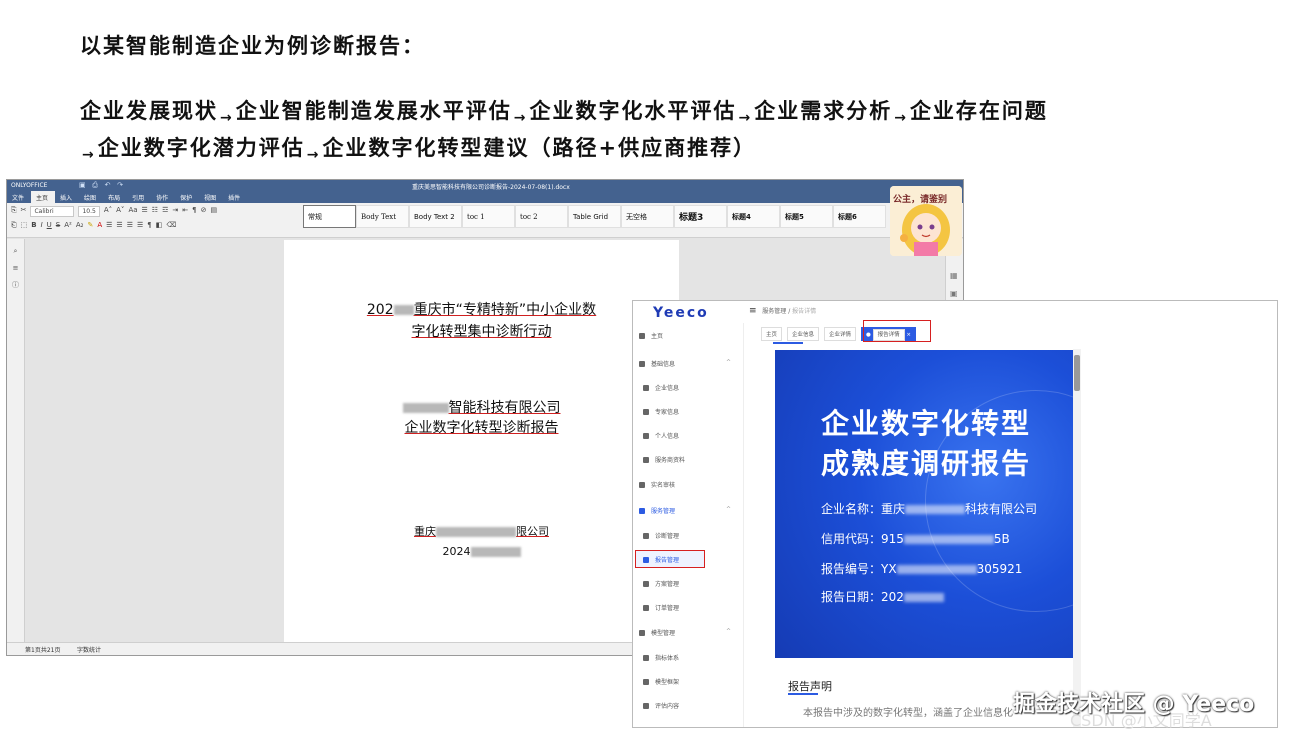 The width and height of the screenshot is (1290, 735). I want to click on nonprint-icon: ¶, so click(149, 225).